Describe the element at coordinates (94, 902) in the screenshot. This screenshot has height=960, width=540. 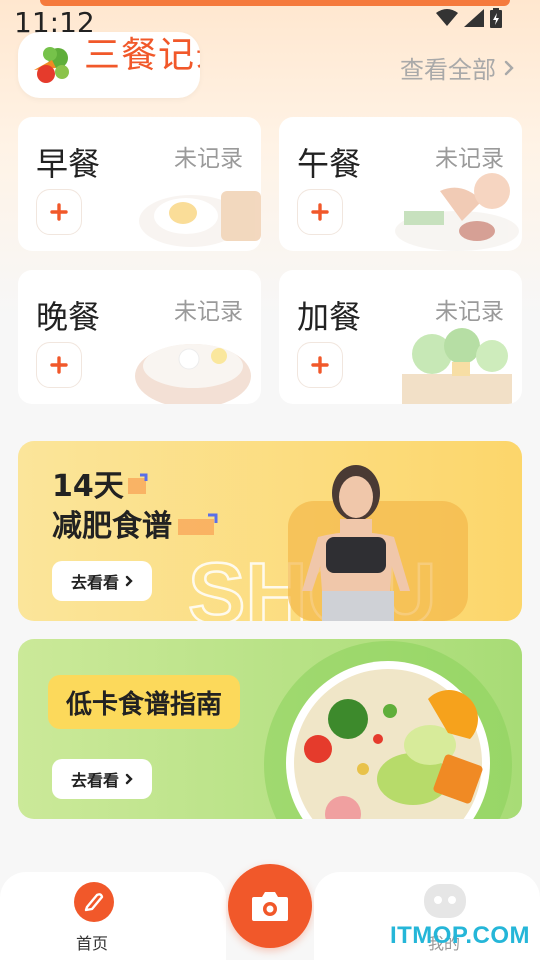
I see `pen-icon` at that location.